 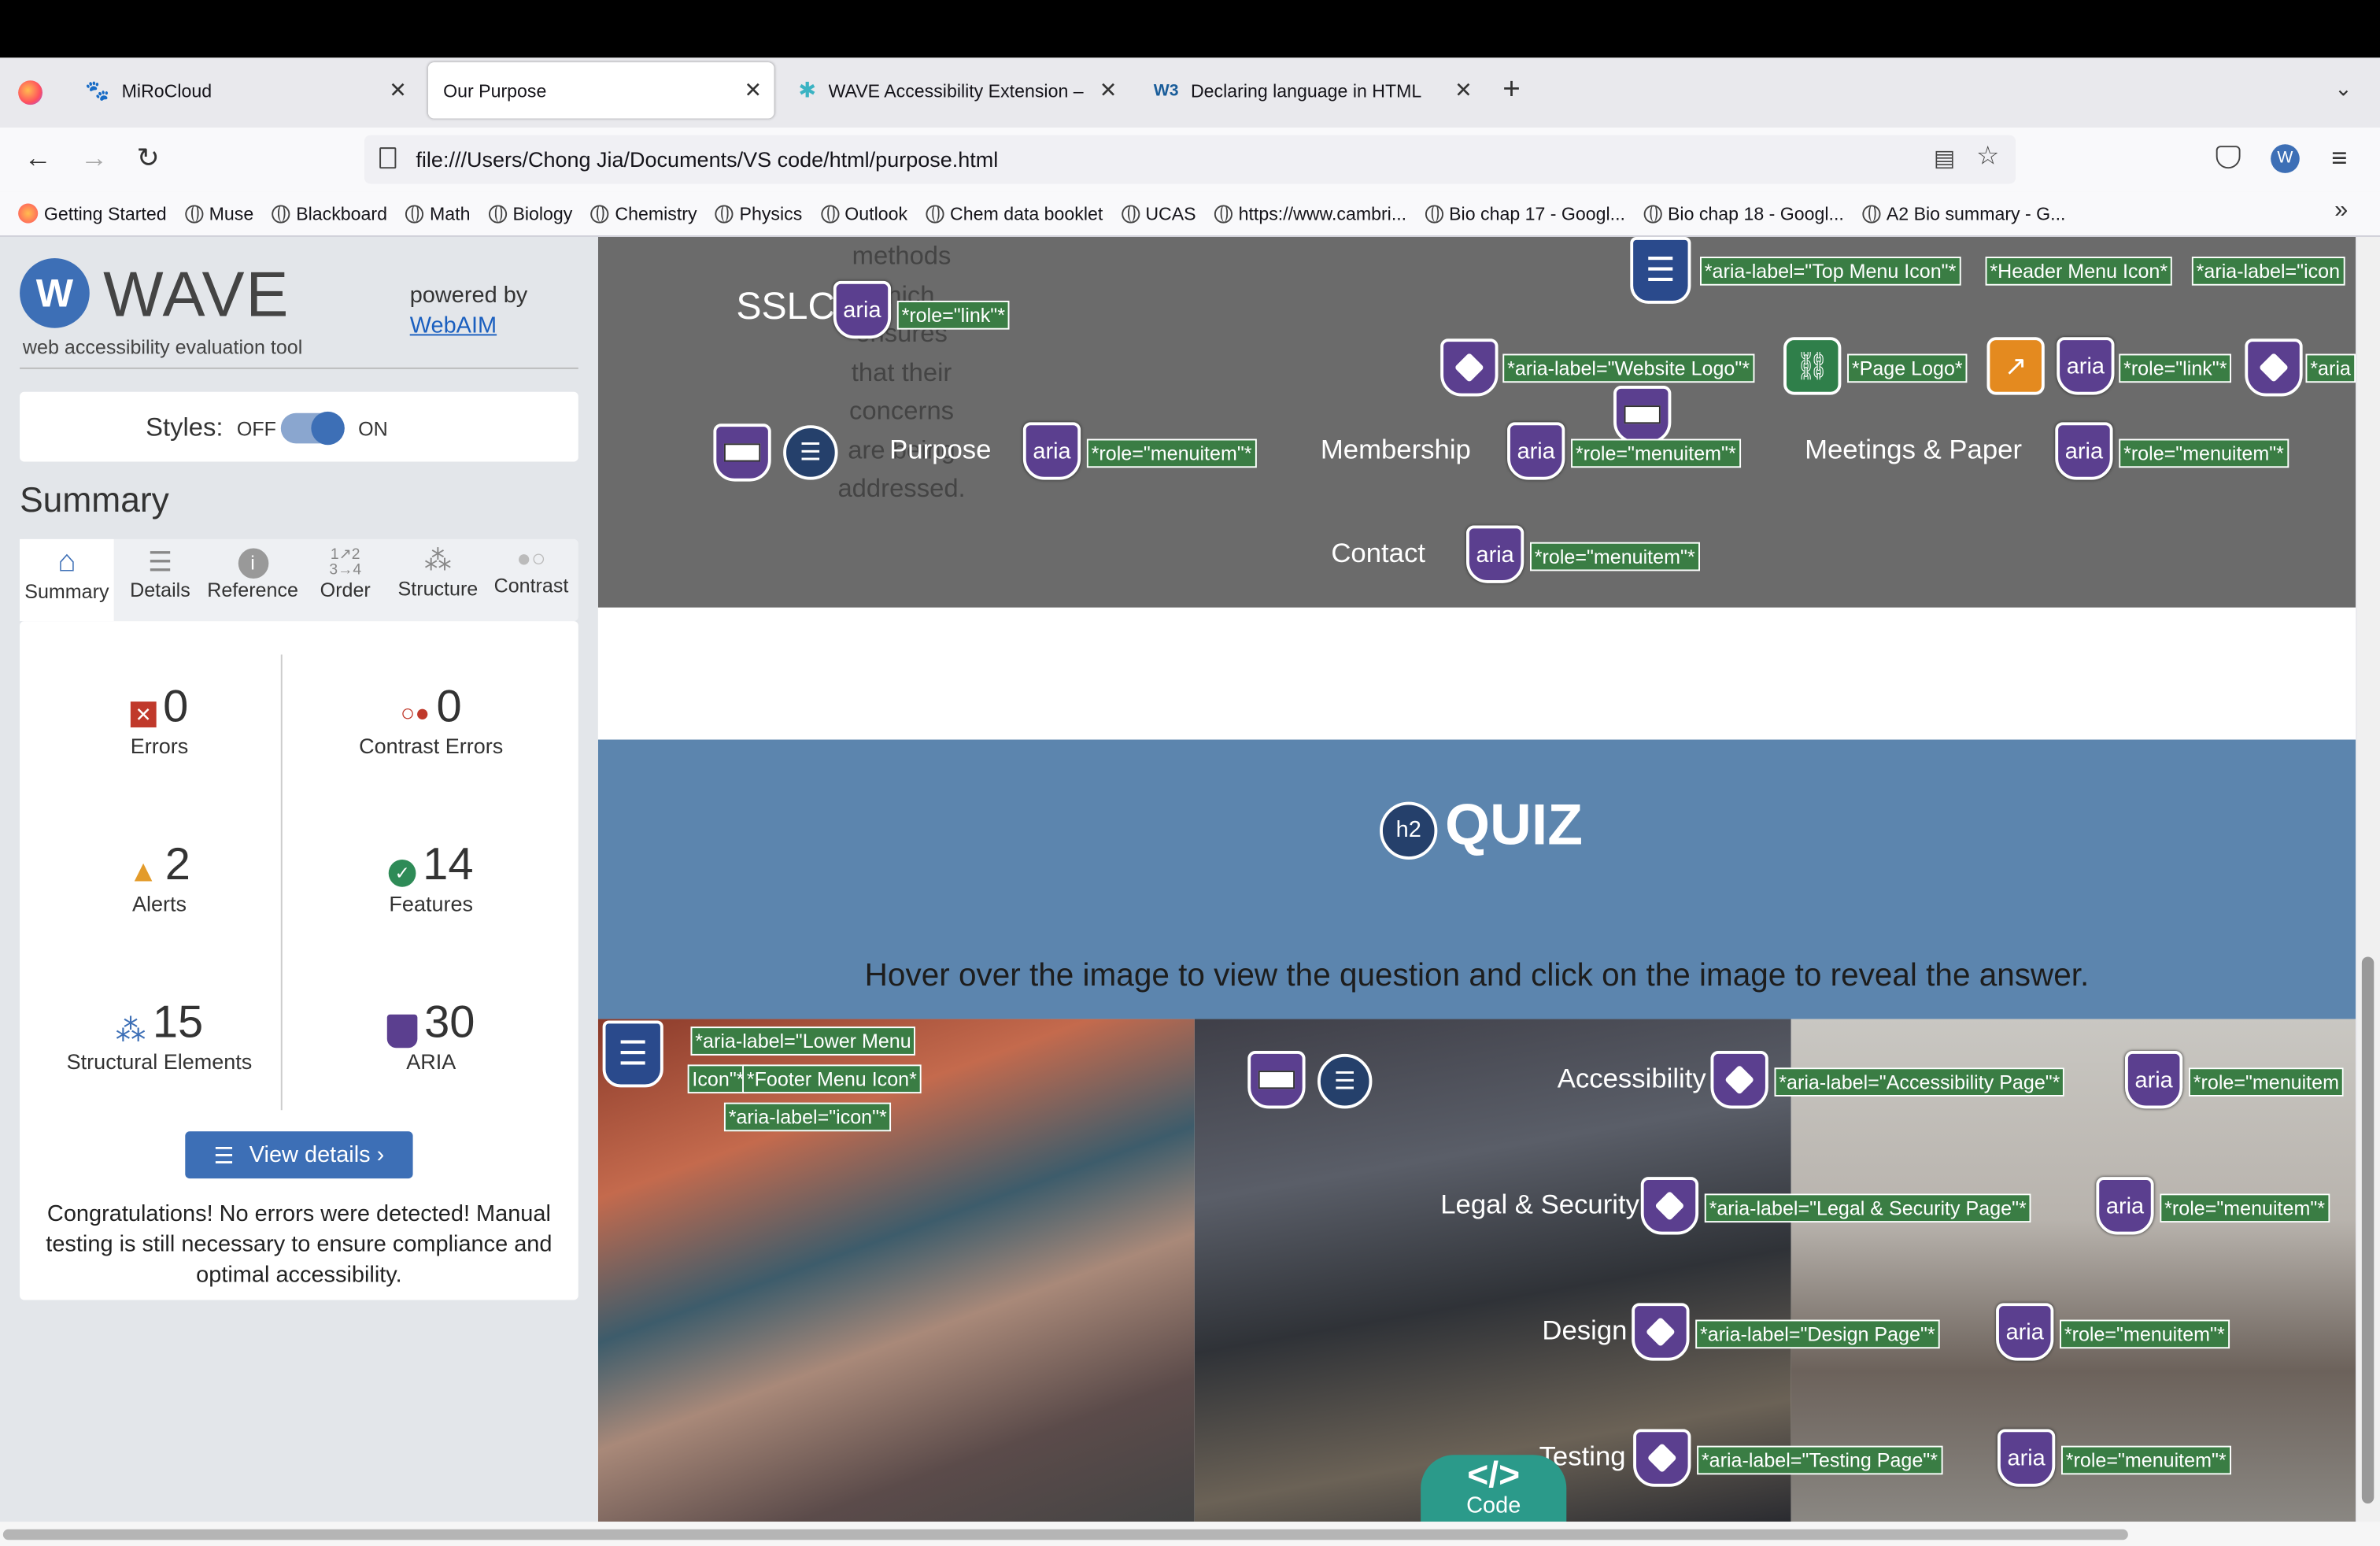 I want to click on bookmark-label: Math, so click(x=450, y=213).